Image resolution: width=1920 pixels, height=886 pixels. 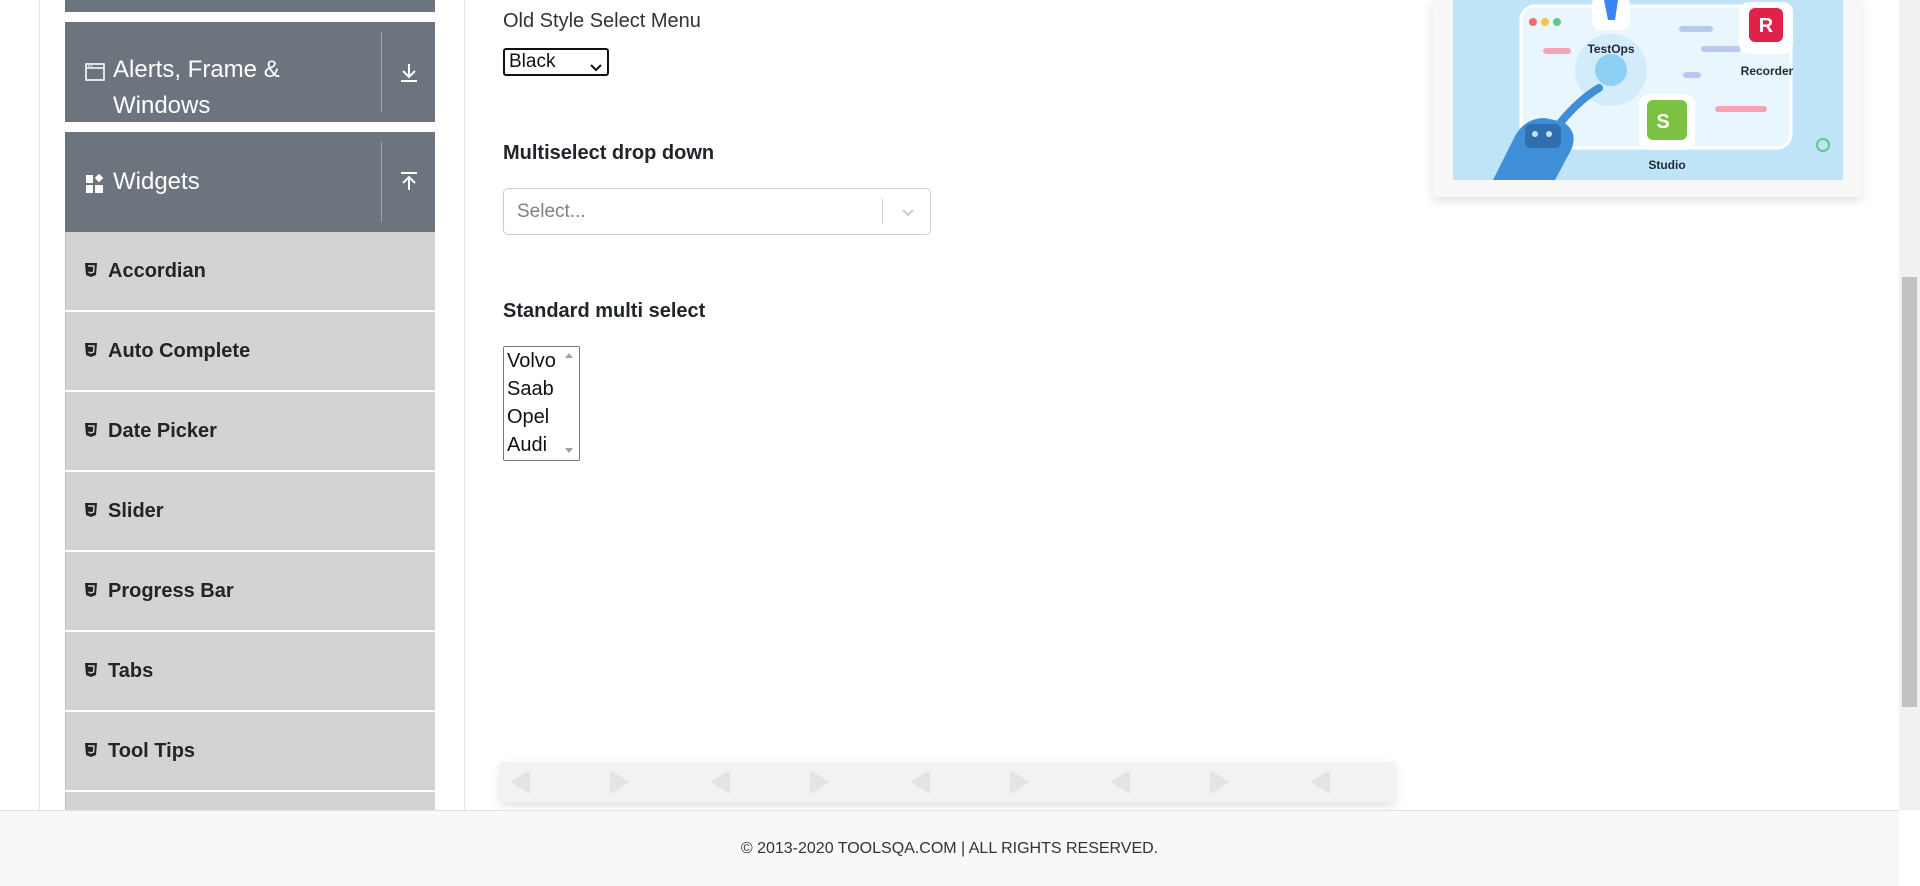 I want to click on upload-arrow-icon, so click(x=408, y=182).